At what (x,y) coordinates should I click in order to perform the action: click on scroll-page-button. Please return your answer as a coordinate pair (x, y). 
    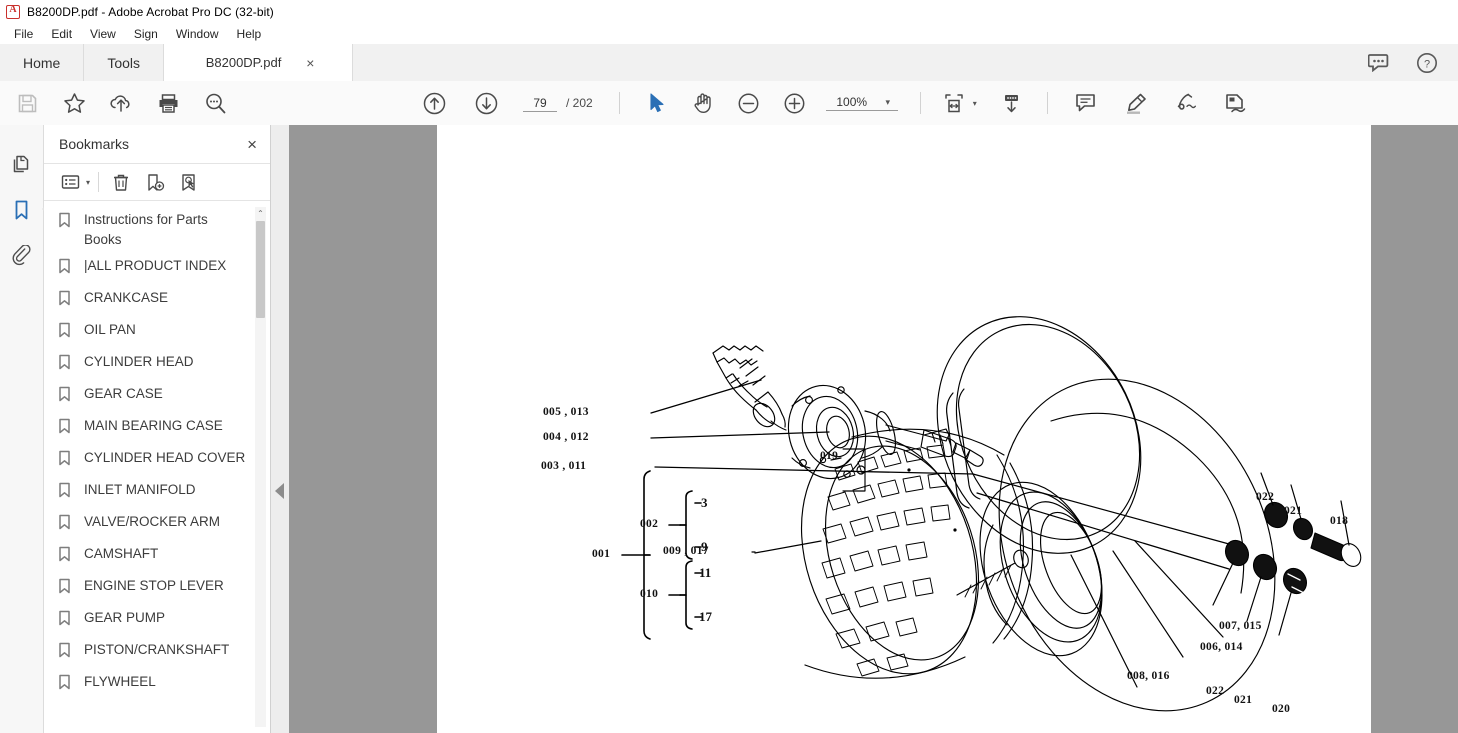
    Looking at the image, I should click on (1012, 103).